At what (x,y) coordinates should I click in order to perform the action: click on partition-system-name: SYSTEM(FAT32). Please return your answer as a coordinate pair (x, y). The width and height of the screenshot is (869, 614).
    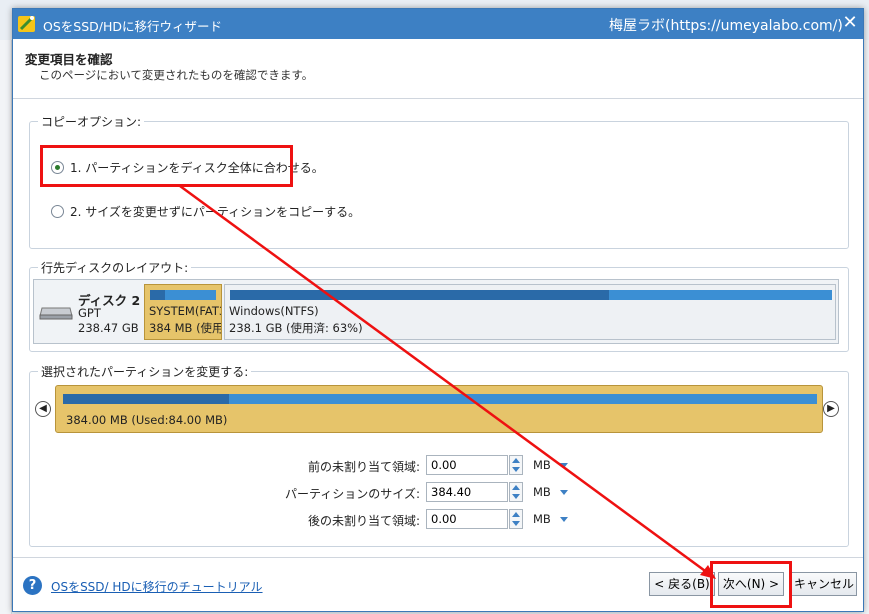
    Looking at the image, I should click on (185, 311).